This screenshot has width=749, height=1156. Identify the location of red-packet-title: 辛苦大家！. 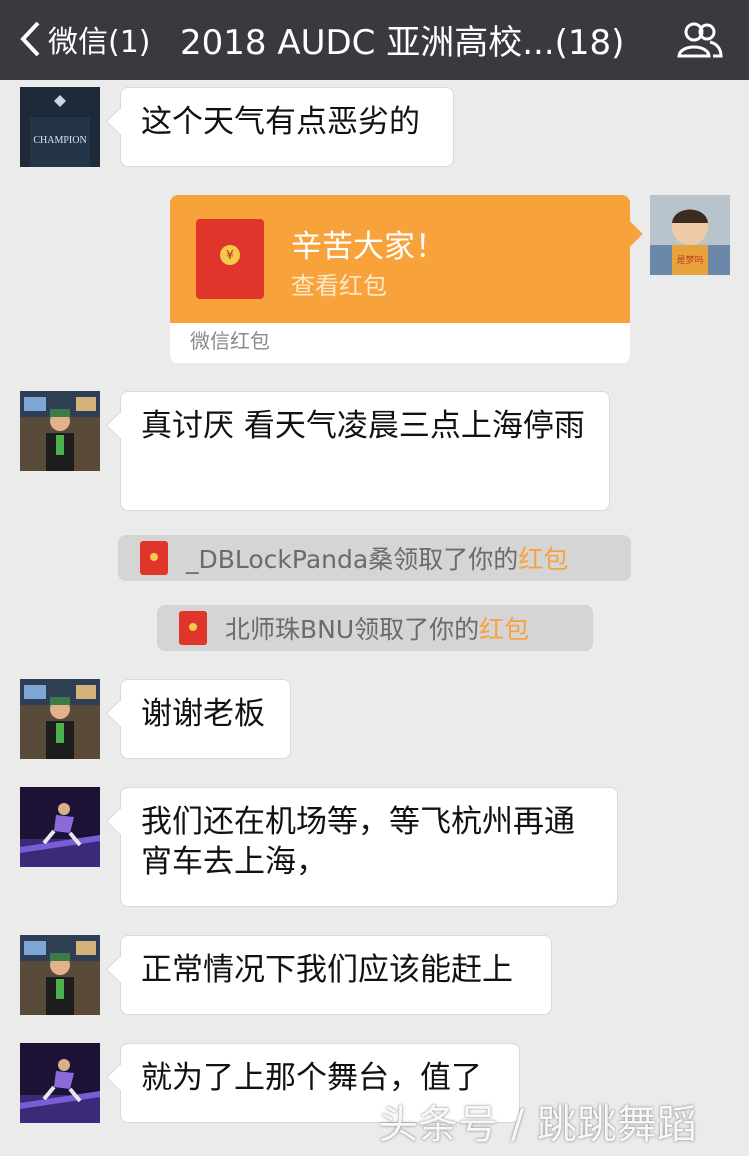
(368, 247).